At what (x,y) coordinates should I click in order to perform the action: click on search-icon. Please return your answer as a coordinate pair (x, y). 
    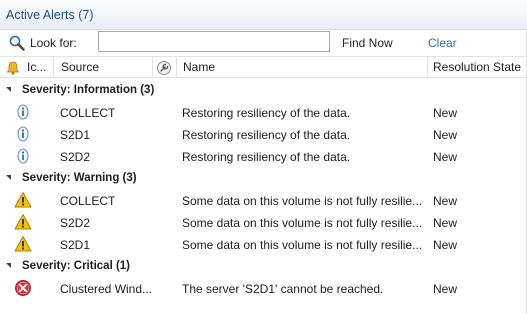
    Looking at the image, I should click on (17, 43).